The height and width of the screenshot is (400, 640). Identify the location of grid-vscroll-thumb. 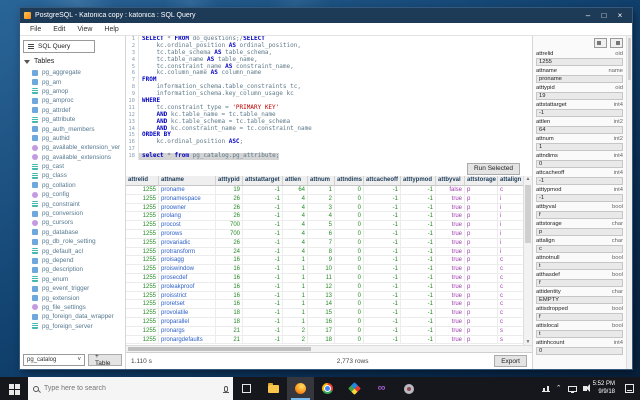
(528, 214).